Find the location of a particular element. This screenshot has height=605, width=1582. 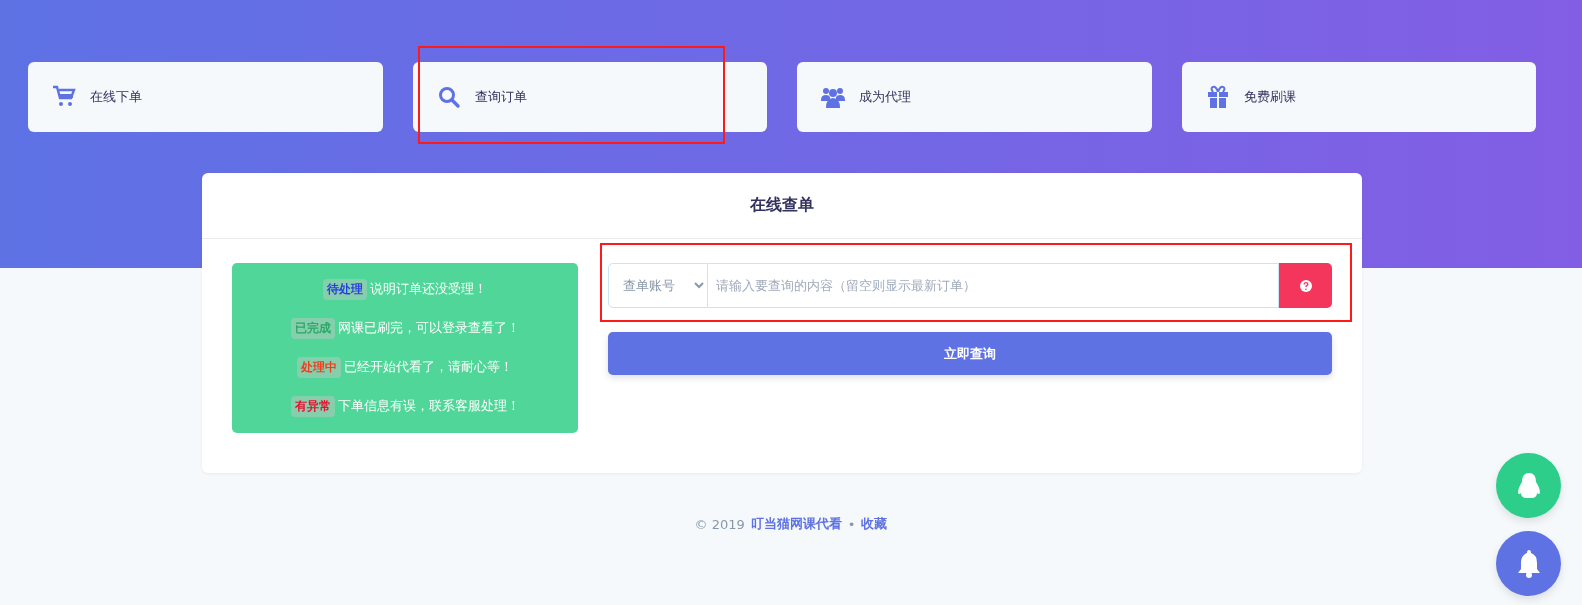

status-badge: 处理中 is located at coordinates (319, 367).